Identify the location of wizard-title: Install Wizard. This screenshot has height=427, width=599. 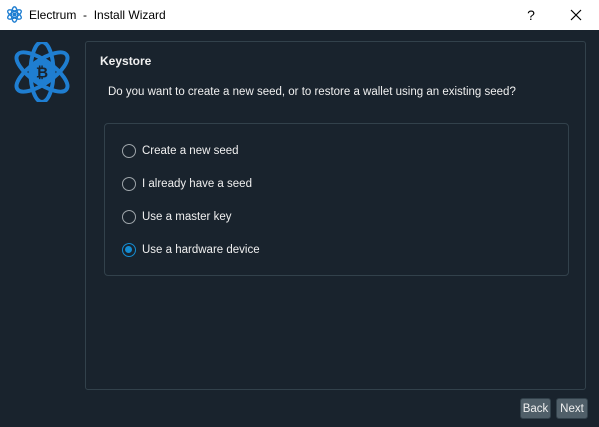
(129, 15).